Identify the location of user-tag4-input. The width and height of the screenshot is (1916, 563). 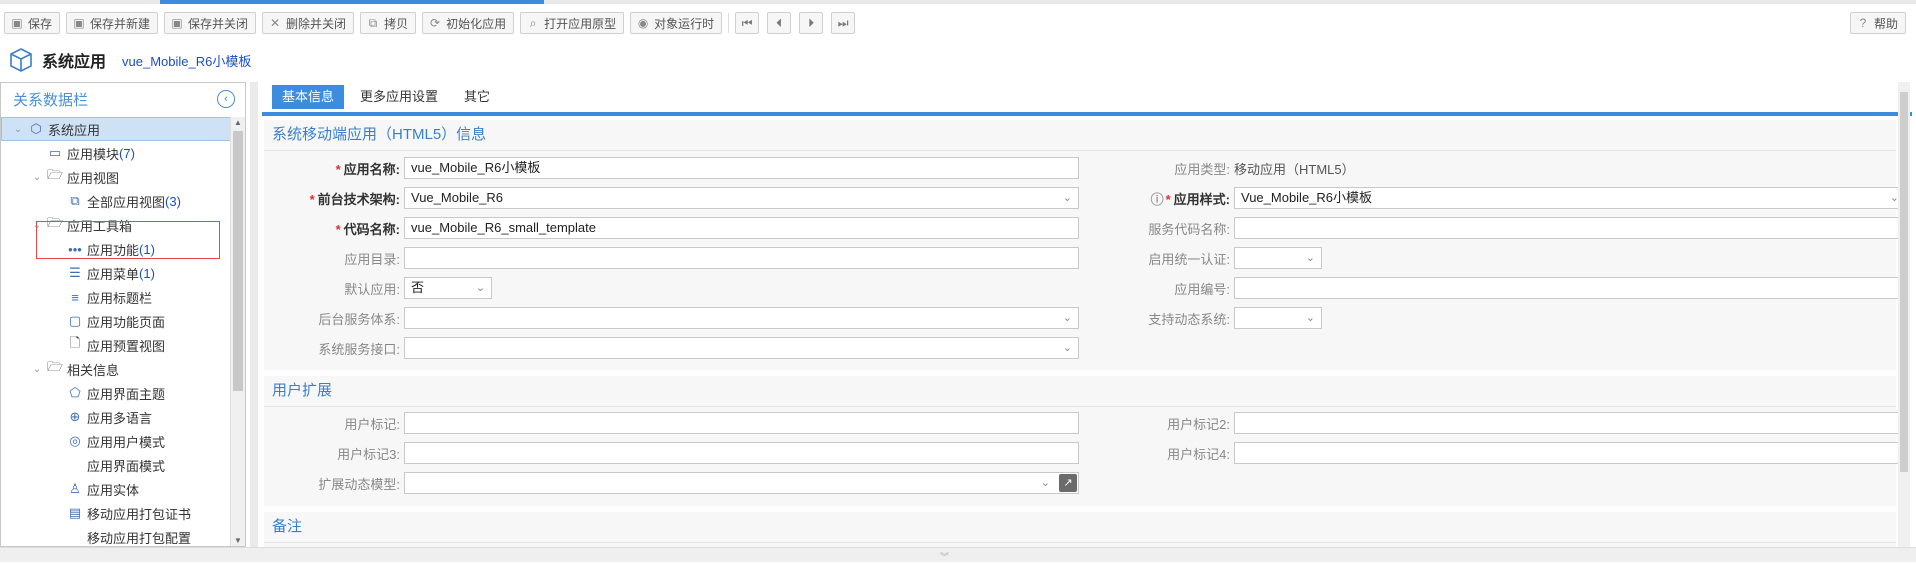
(1570, 453).